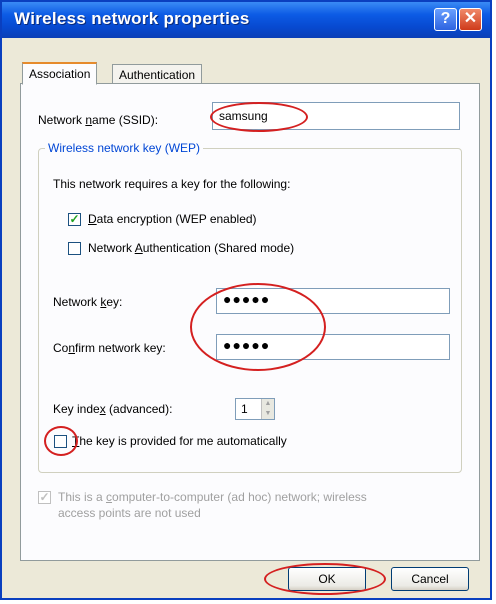 Image resolution: width=496 pixels, height=604 pixels. I want to click on close-button: ✕, so click(470, 19).